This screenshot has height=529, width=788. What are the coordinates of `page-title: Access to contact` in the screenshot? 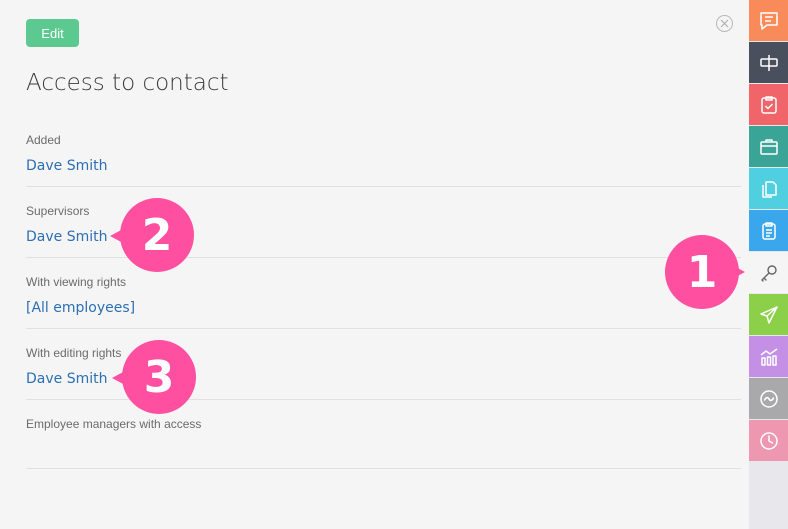 It's located at (127, 83).